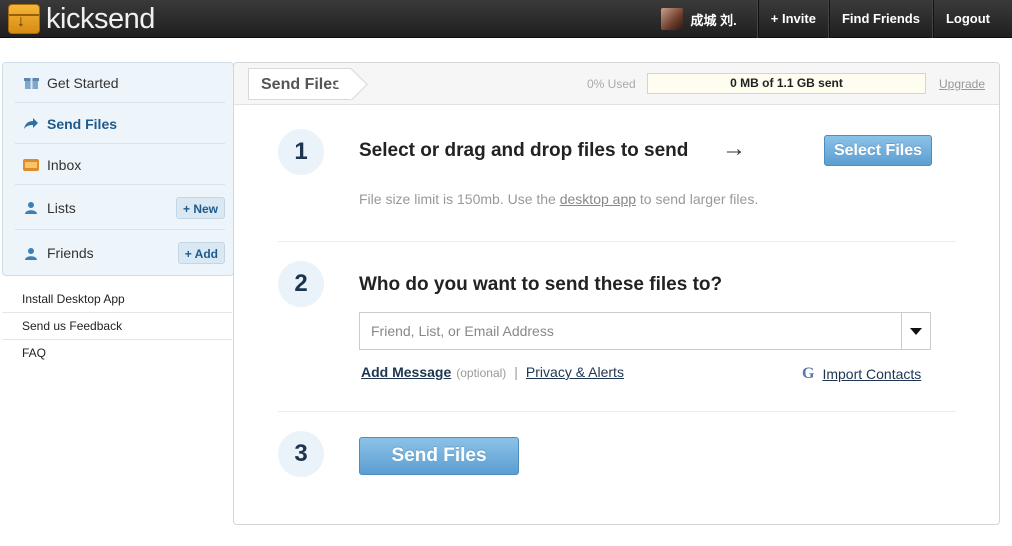 The height and width of the screenshot is (546, 1012). What do you see at coordinates (713, 20) in the screenshot?
I see `user-name: 成城 刘.` at bounding box center [713, 20].